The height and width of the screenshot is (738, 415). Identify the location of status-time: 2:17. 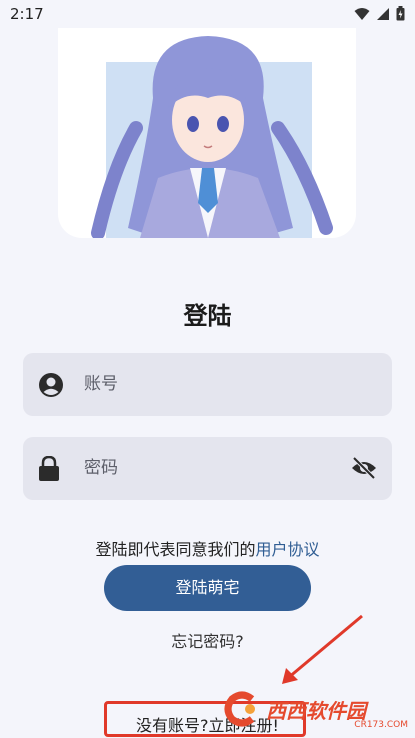
(27, 14).